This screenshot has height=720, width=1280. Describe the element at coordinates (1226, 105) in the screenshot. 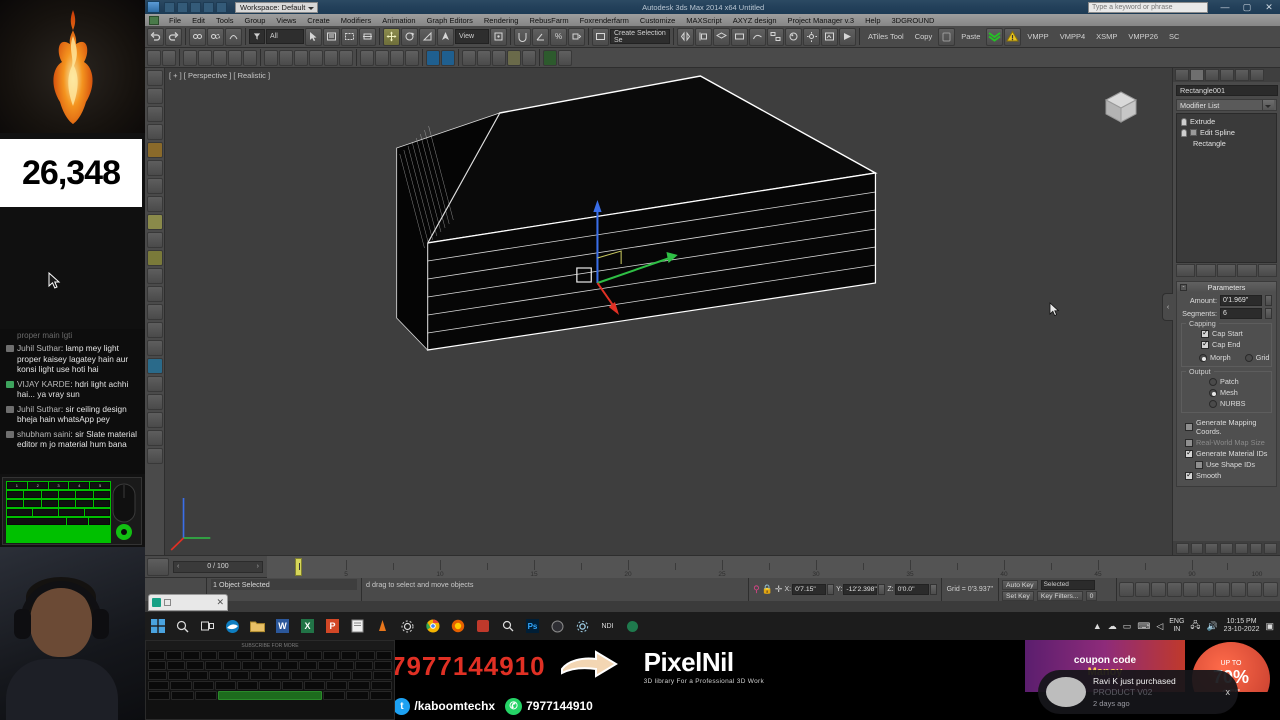

I see `modifier-list-dropdown: Modifier List` at that location.